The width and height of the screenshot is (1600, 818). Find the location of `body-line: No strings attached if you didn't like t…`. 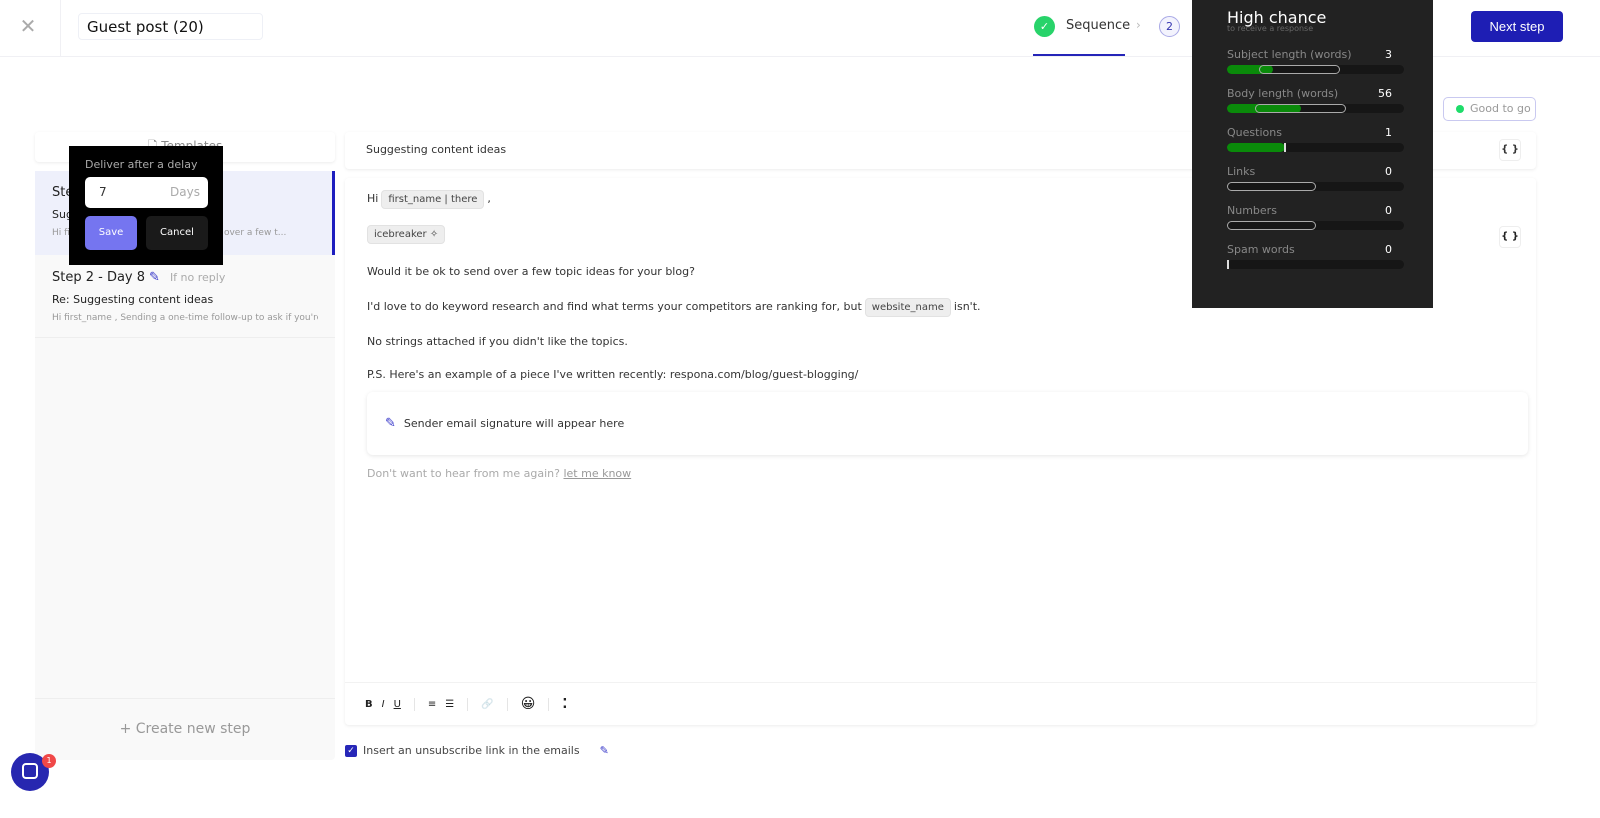

body-line: No strings attached if you didn't like t… is located at coordinates (497, 341).